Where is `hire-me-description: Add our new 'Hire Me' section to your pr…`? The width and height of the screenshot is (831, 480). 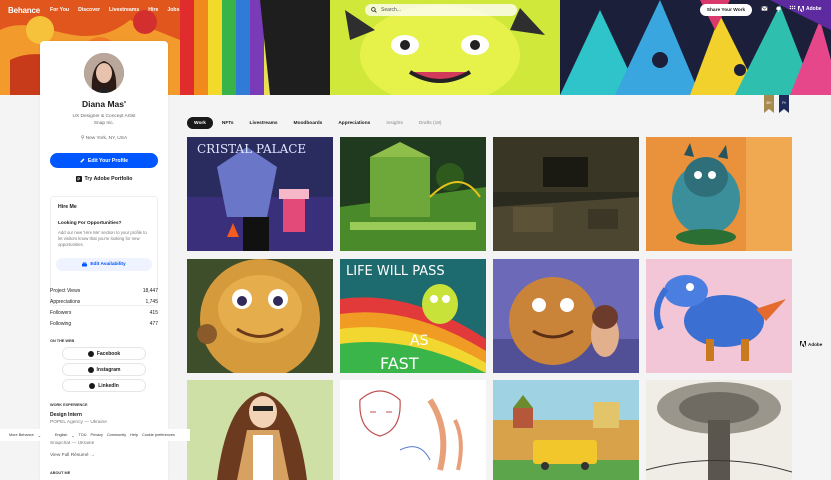 hire-me-description: Add our new 'Hire Me' section to your pr… is located at coordinates (102, 239).